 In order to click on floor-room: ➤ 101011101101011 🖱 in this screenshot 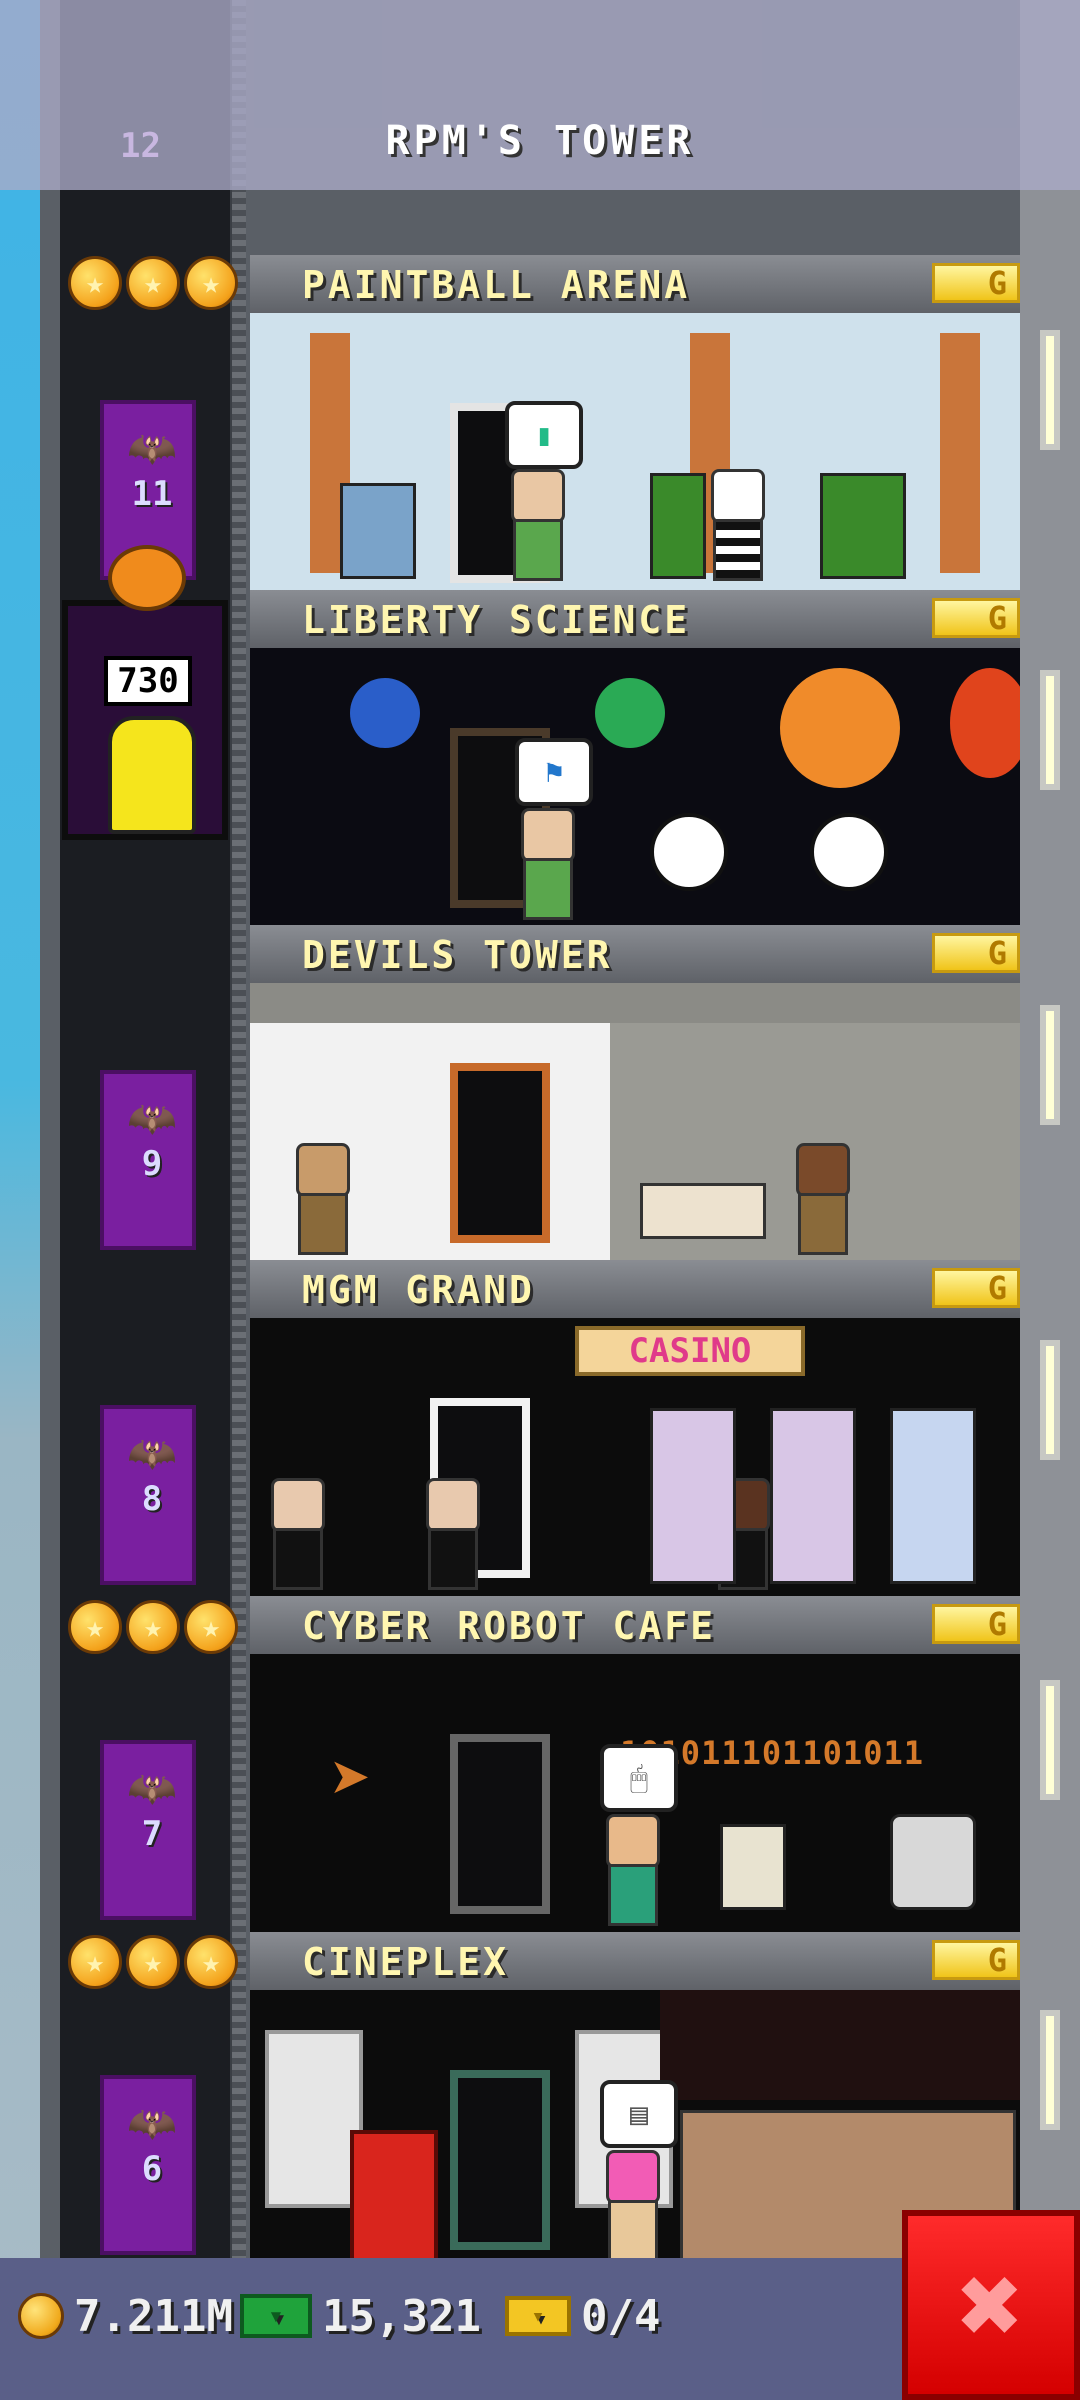, I will do `click(635, 1793)`.